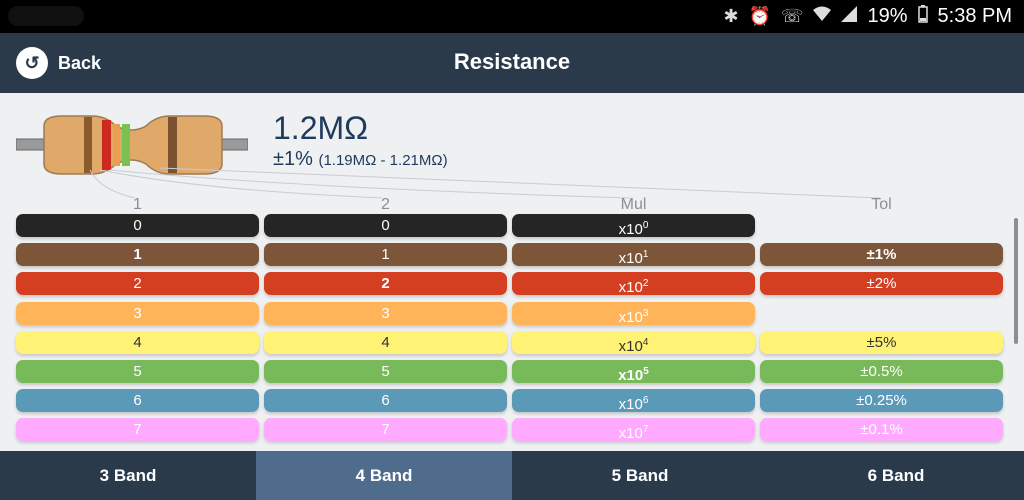  I want to click on scrollbar-thumb, so click(1016, 281).